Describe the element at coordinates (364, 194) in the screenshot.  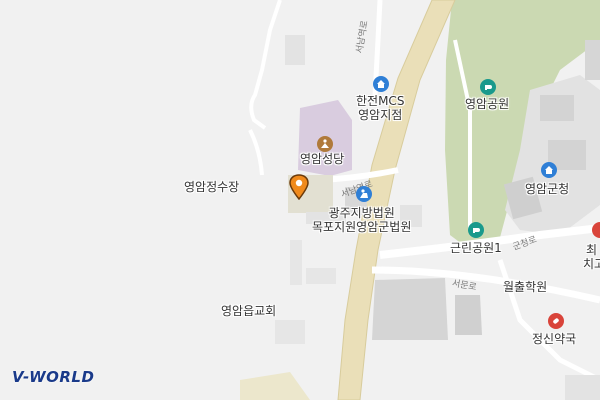
I see `court-icon` at that location.